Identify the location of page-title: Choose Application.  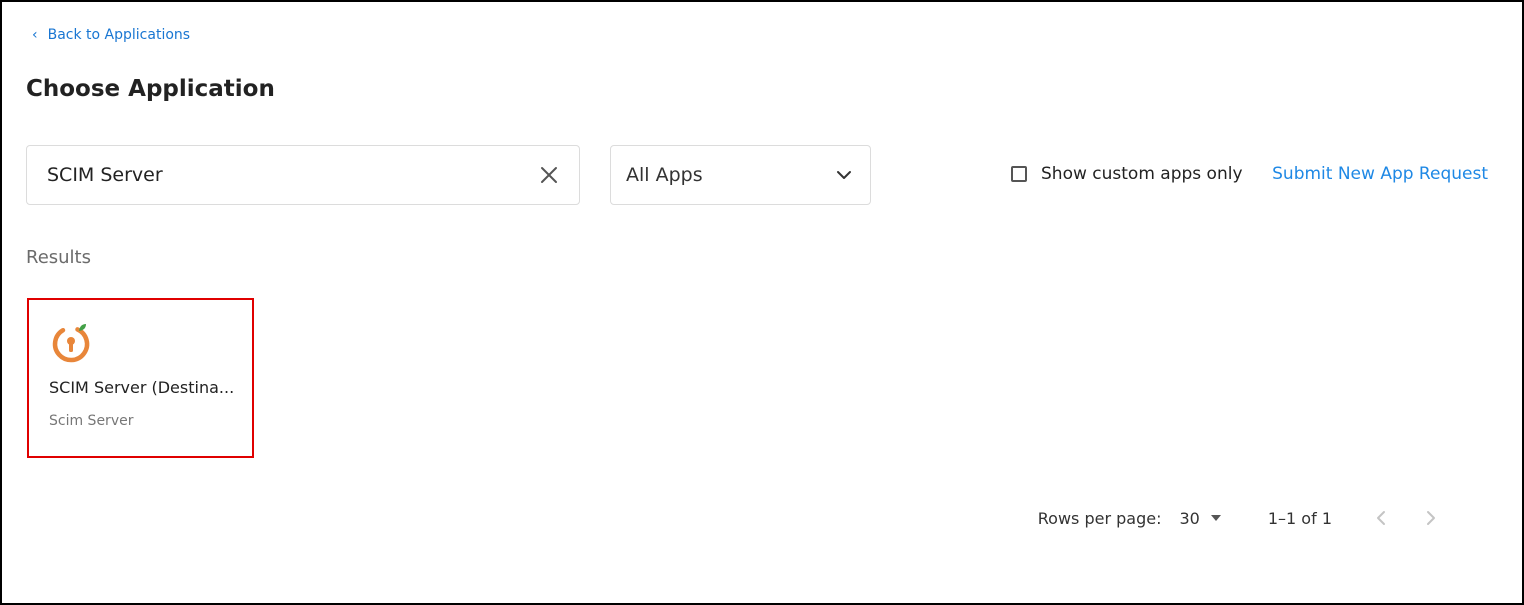
(150, 89).